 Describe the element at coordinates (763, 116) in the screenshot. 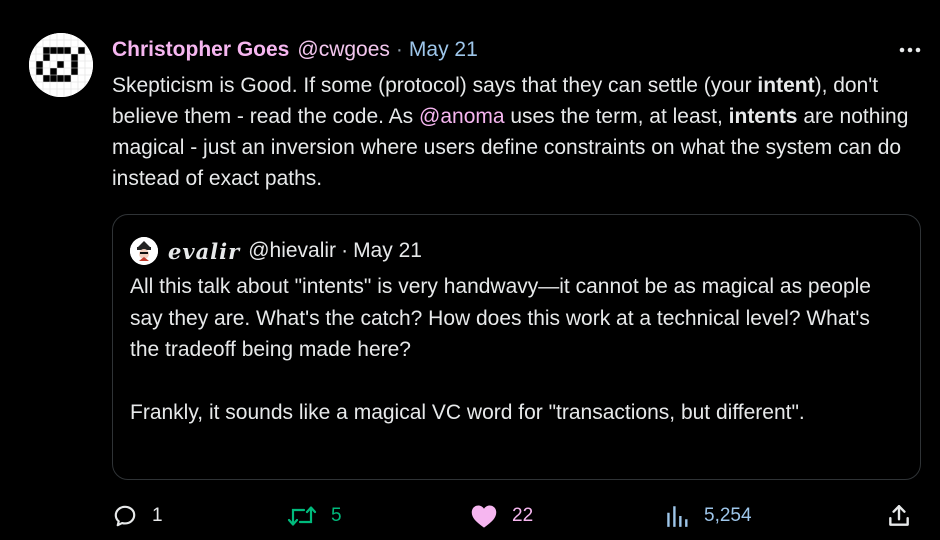

I see `text-bold-intents: intents` at that location.